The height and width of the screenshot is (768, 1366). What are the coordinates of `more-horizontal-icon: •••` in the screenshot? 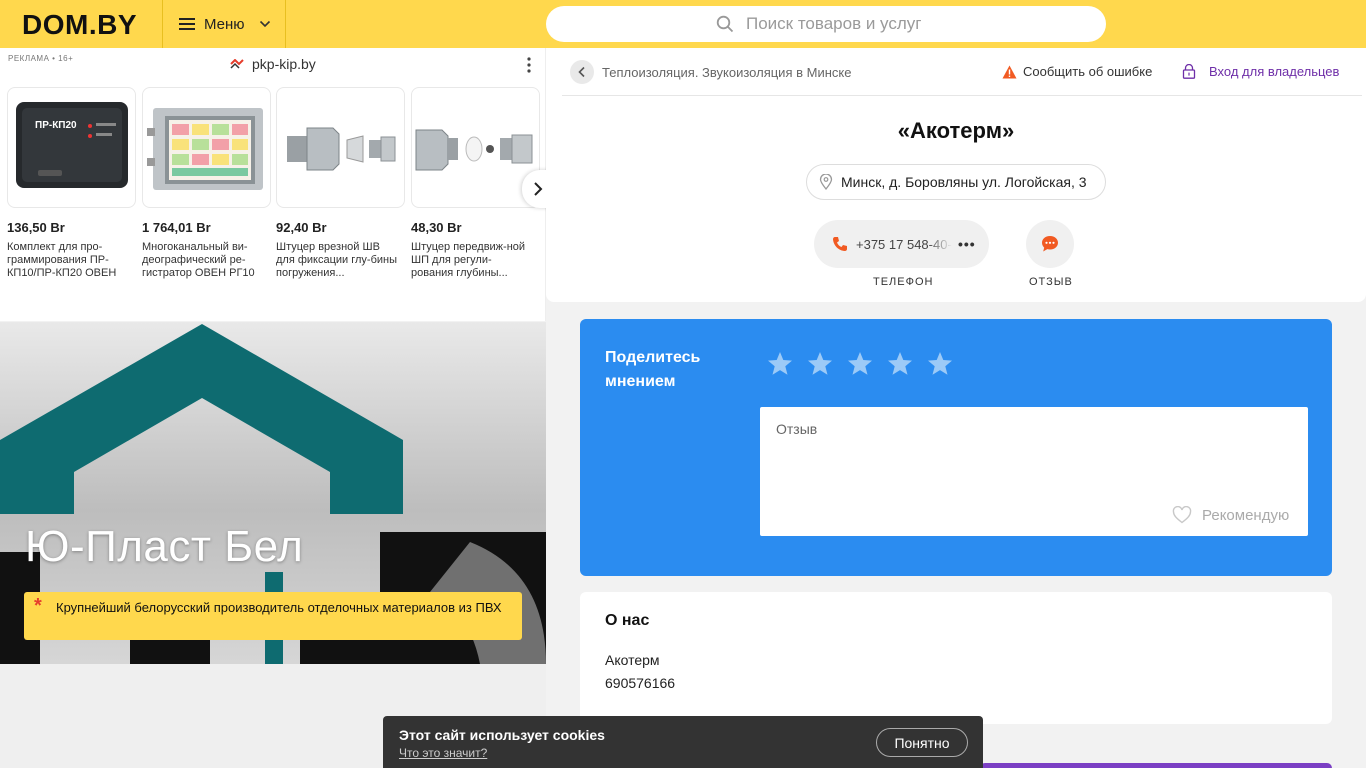 It's located at (967, 244).